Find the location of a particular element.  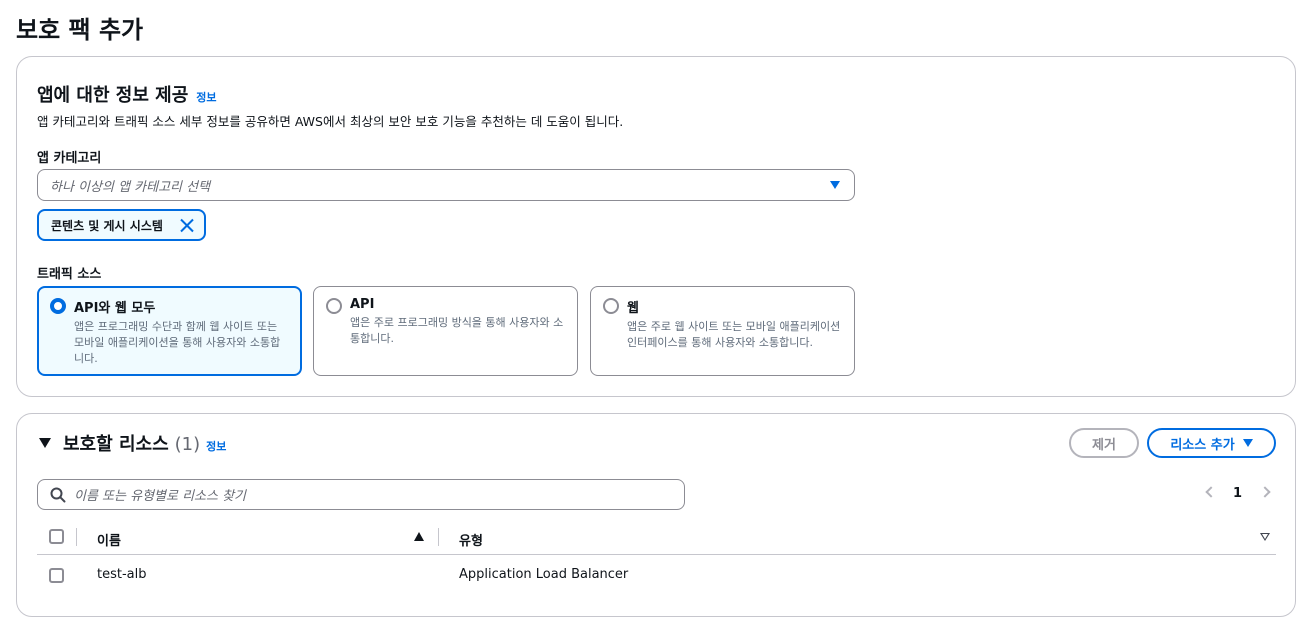

remove-button-label: 제거 is located at coordinates (1104, 445).